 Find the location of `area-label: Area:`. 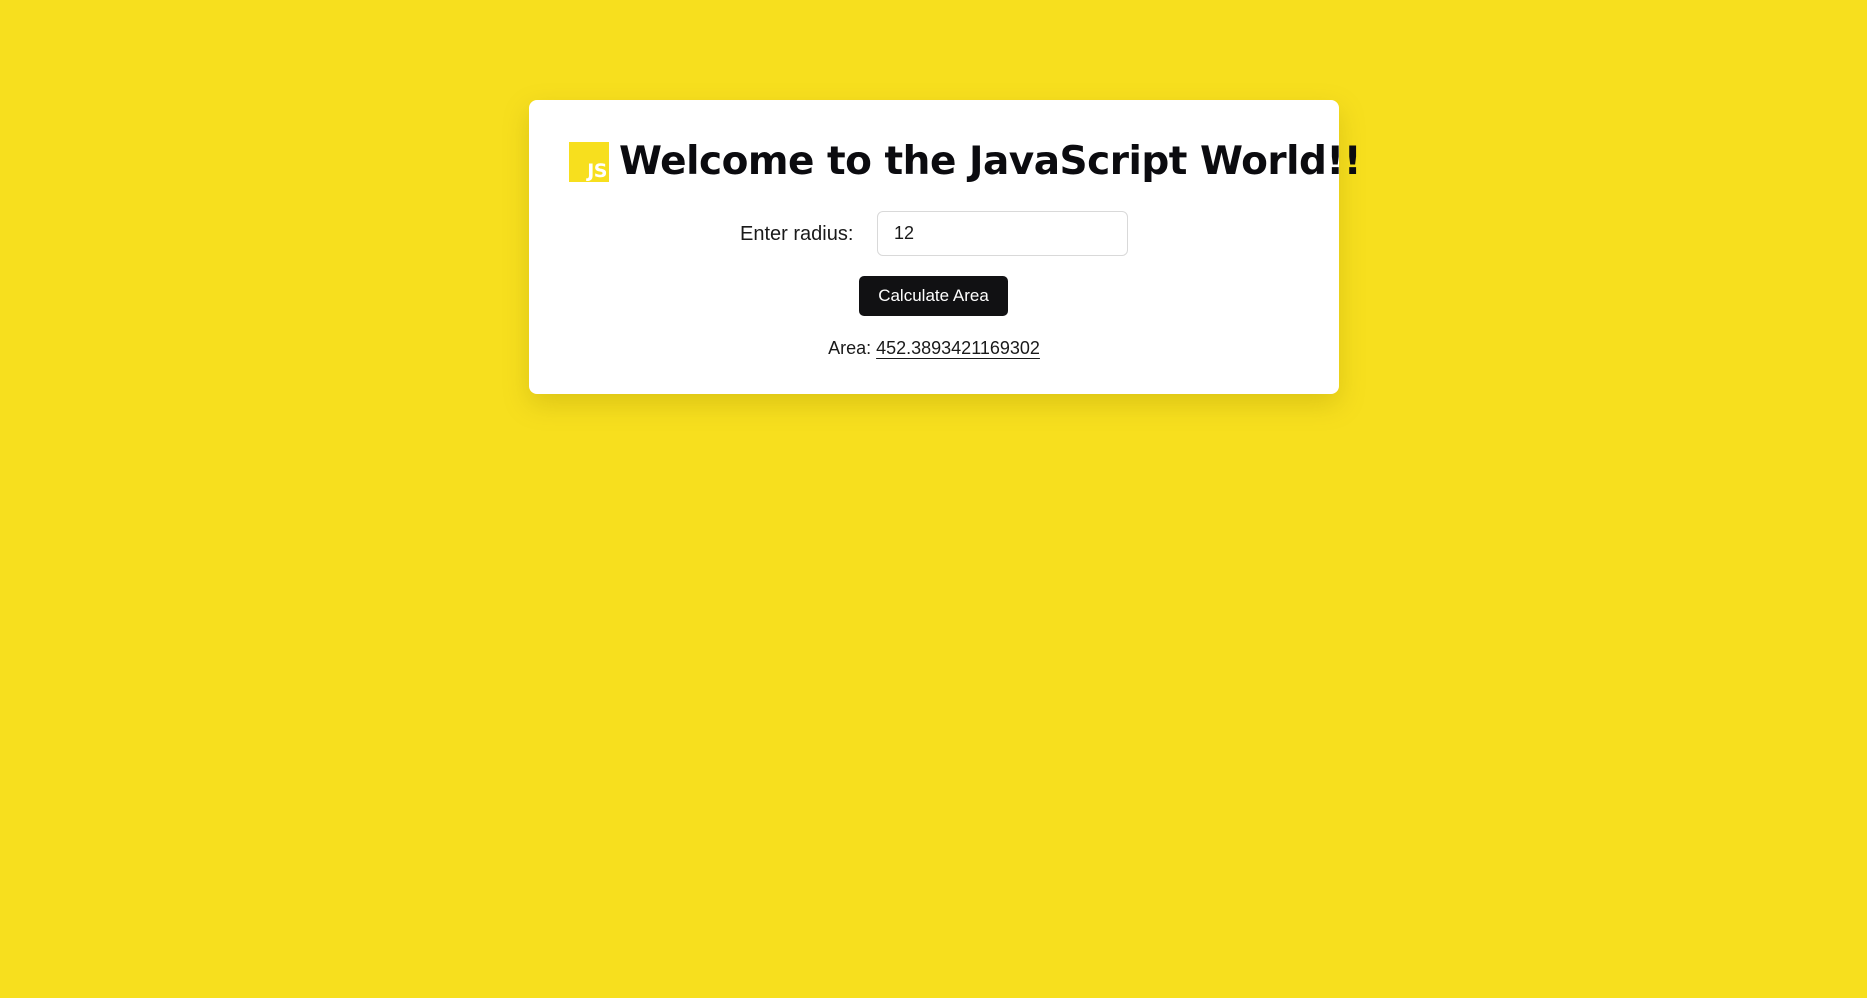

area-label: Area: is located at coordinates (852, 348).